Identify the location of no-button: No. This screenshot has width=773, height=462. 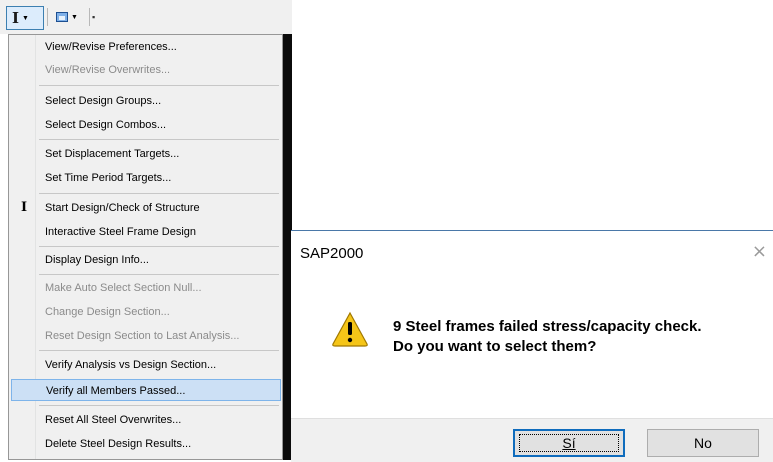
(703, 443).